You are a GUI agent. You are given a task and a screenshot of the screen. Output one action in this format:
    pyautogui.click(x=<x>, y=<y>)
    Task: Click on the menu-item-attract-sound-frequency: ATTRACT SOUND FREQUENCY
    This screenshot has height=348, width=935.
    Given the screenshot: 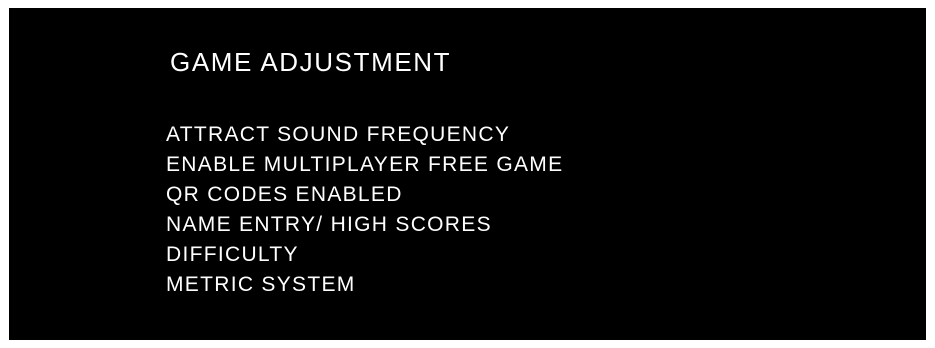 What is the action you would take?
    pyautogui.click(x=364, y=135)
    